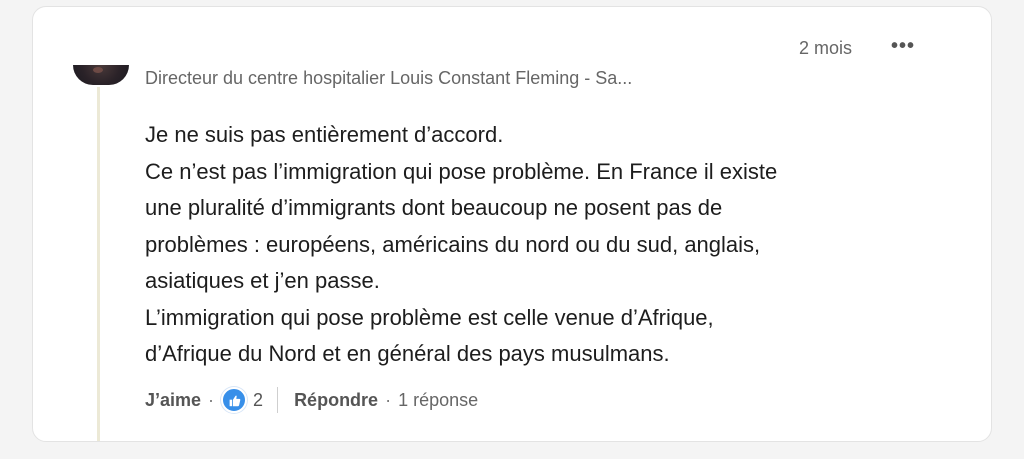  Describe the element at coordinates (173, 400) in the screenshot. I see `like-button: J’aime` at that location.